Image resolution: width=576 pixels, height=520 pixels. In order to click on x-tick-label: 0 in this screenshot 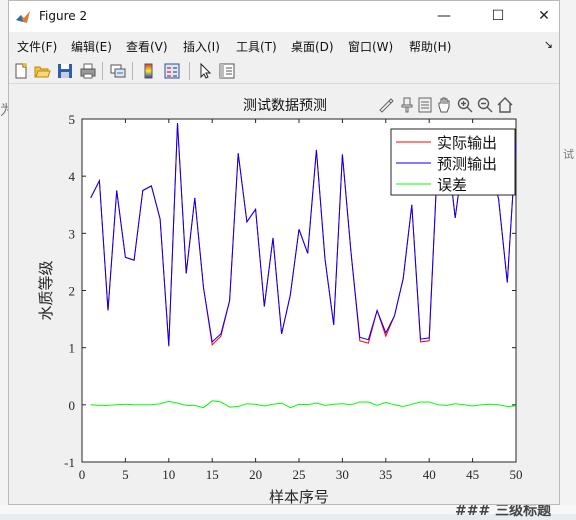, I will do `click(82, 474)`.